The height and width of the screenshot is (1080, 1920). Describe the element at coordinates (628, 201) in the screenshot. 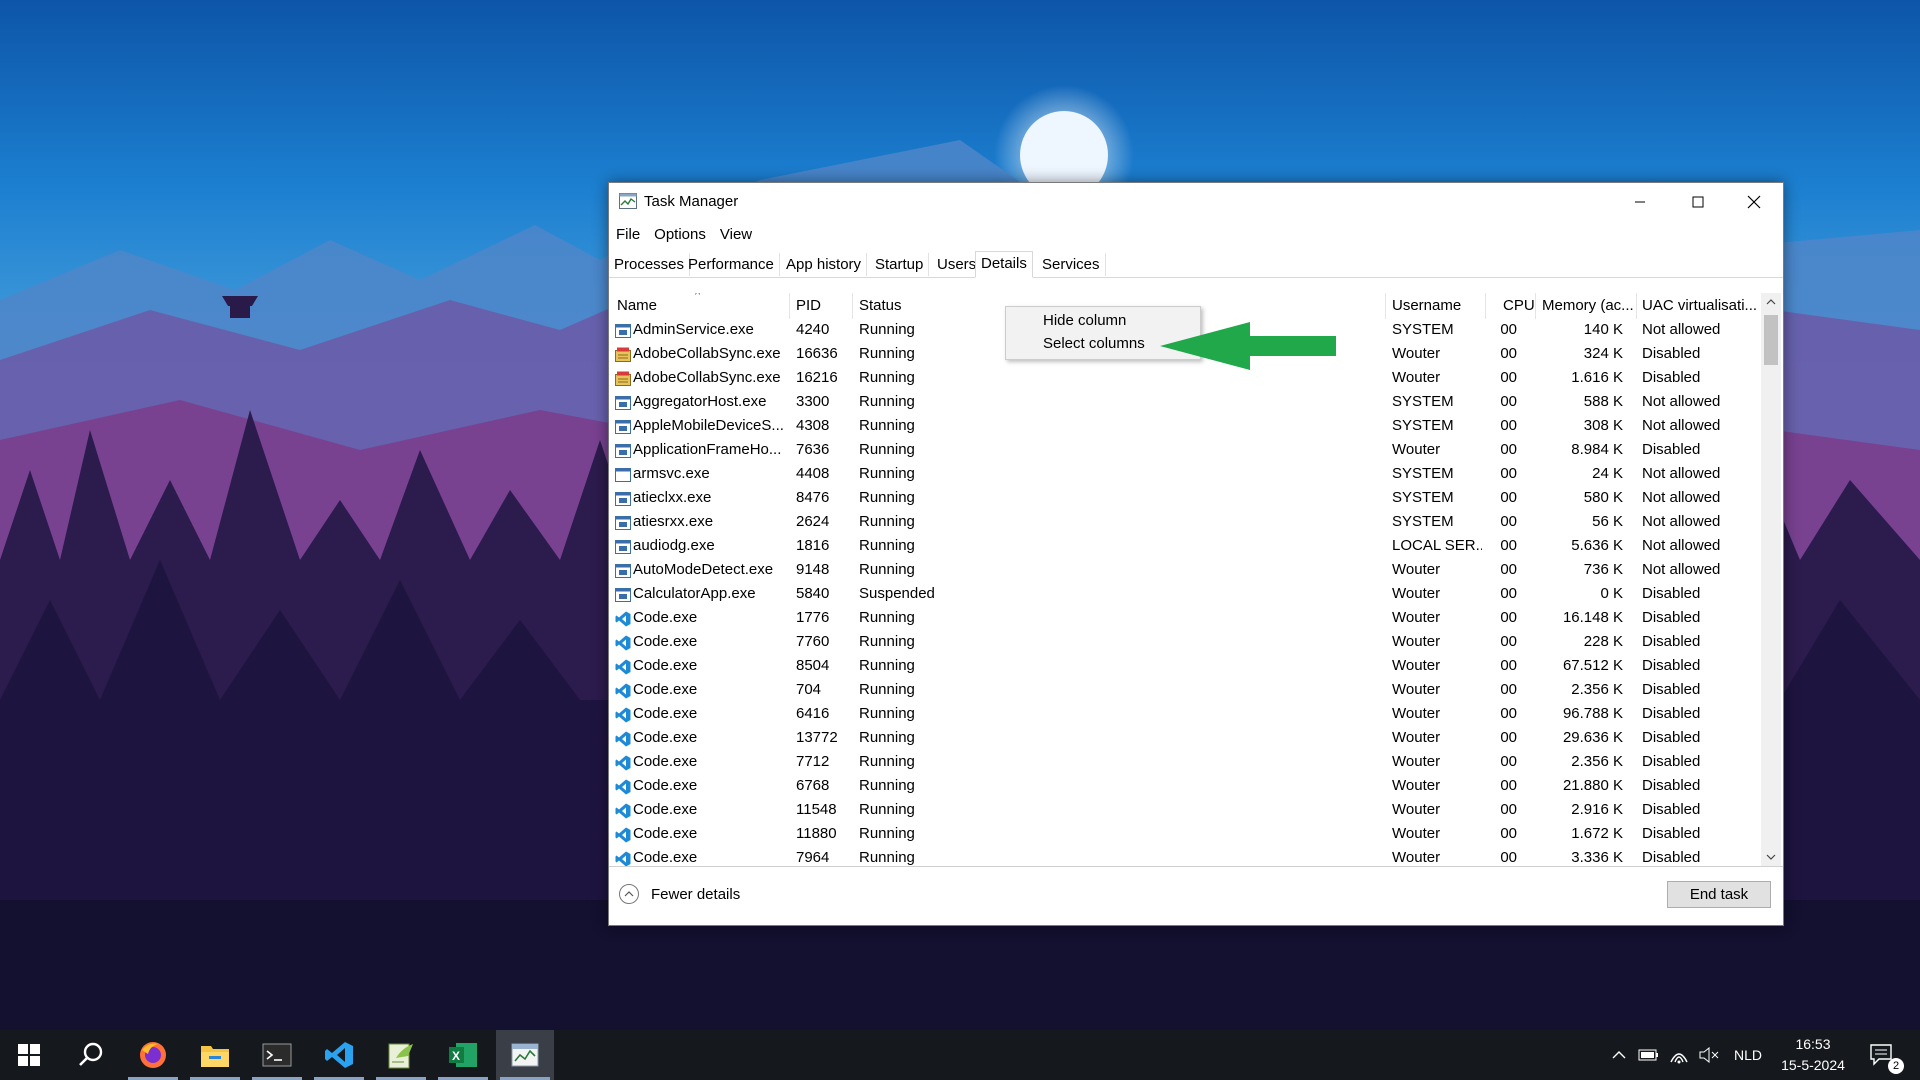

I see `task-manager-icon` at that location.